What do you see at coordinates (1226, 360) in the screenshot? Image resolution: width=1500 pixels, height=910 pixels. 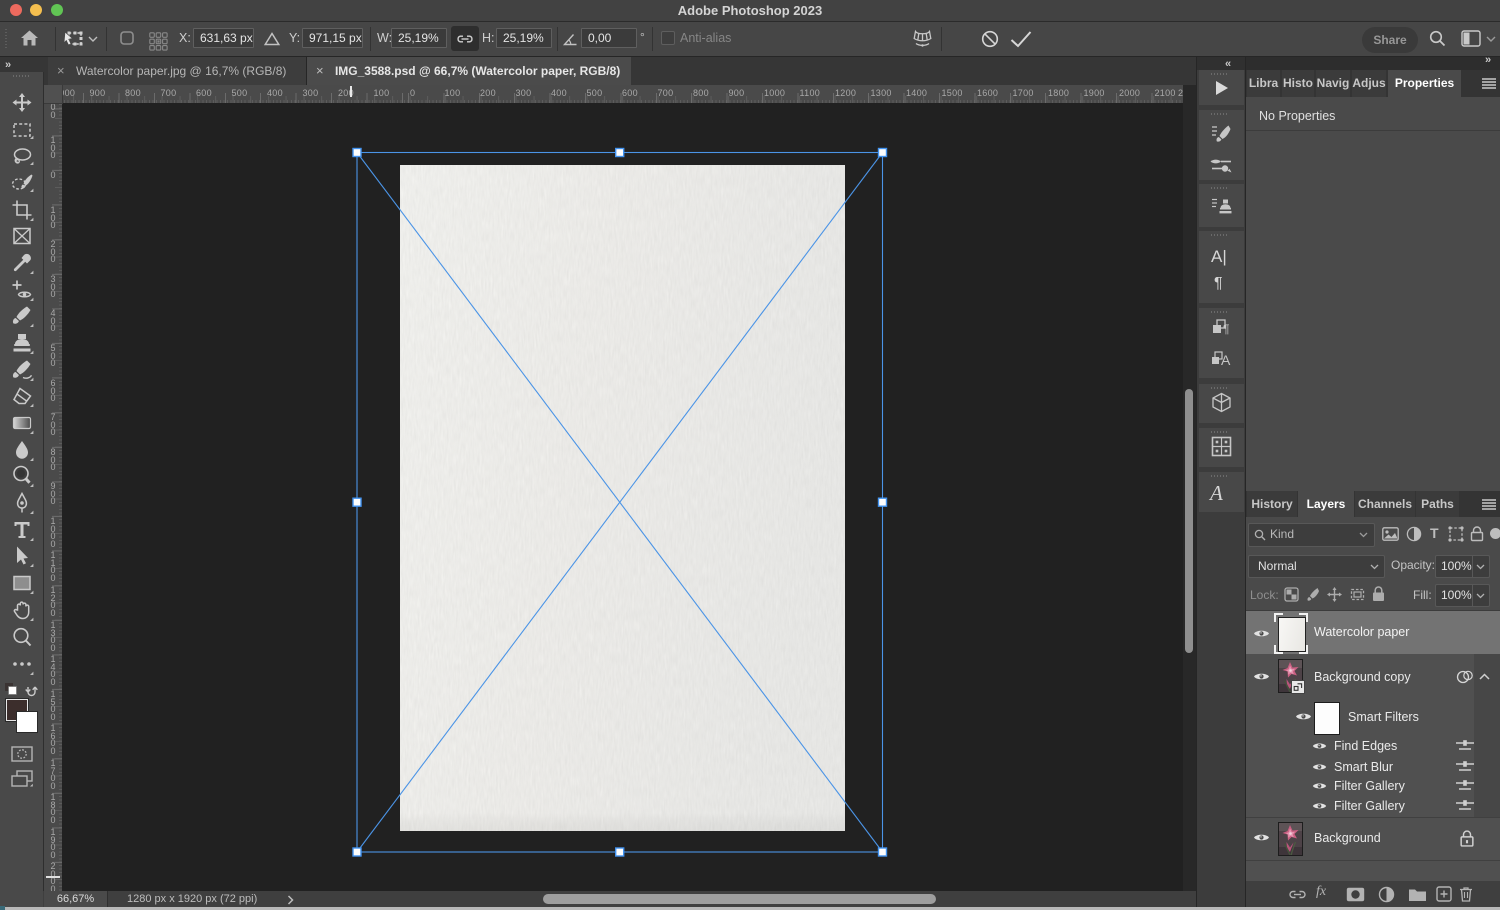 I see `svg-text: A` at bounding box center [1226, 360].